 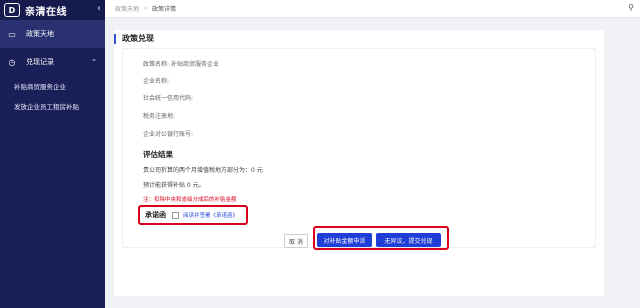 I want to click on brand-name: 亲清在线, so click(x=46, y=12).